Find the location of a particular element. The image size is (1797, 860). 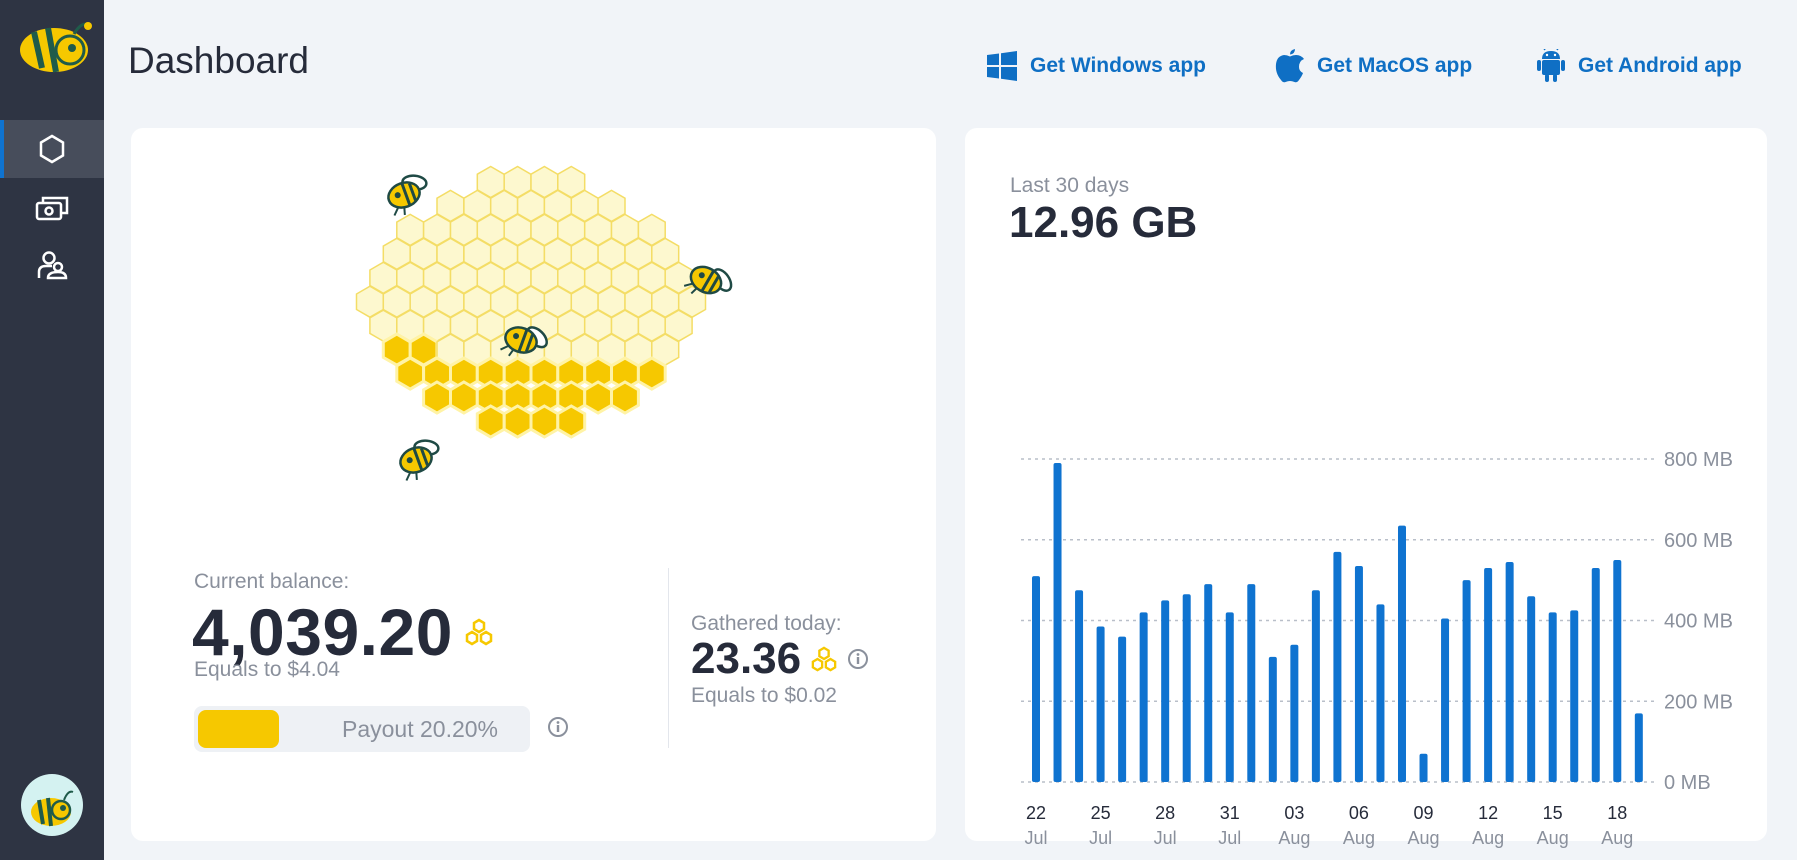

y-tick-label: 400 MB is located at coordinates (1698, 622).